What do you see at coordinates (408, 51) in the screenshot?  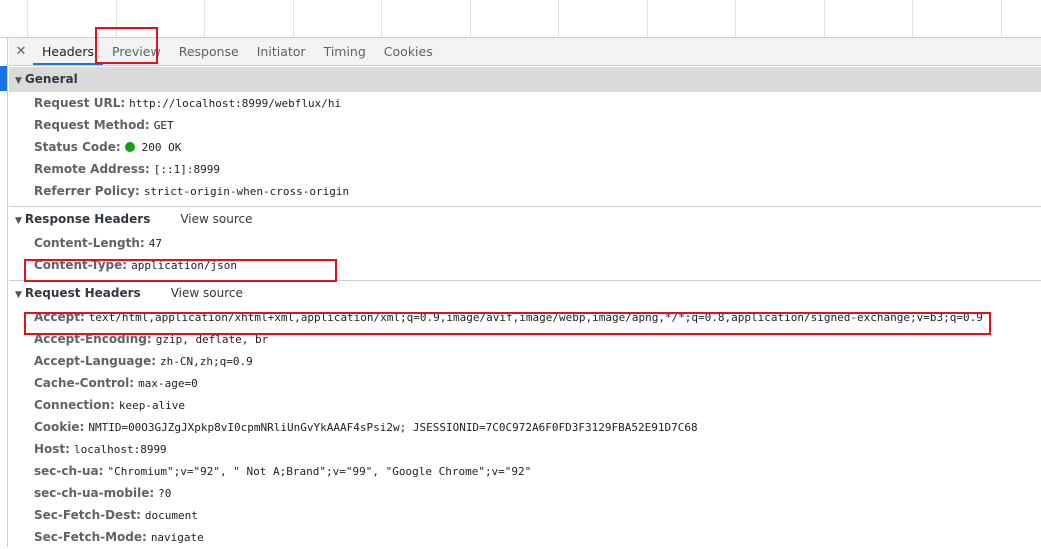 I see `tab-cookies: Cookies` at bounding box center [408, 51].